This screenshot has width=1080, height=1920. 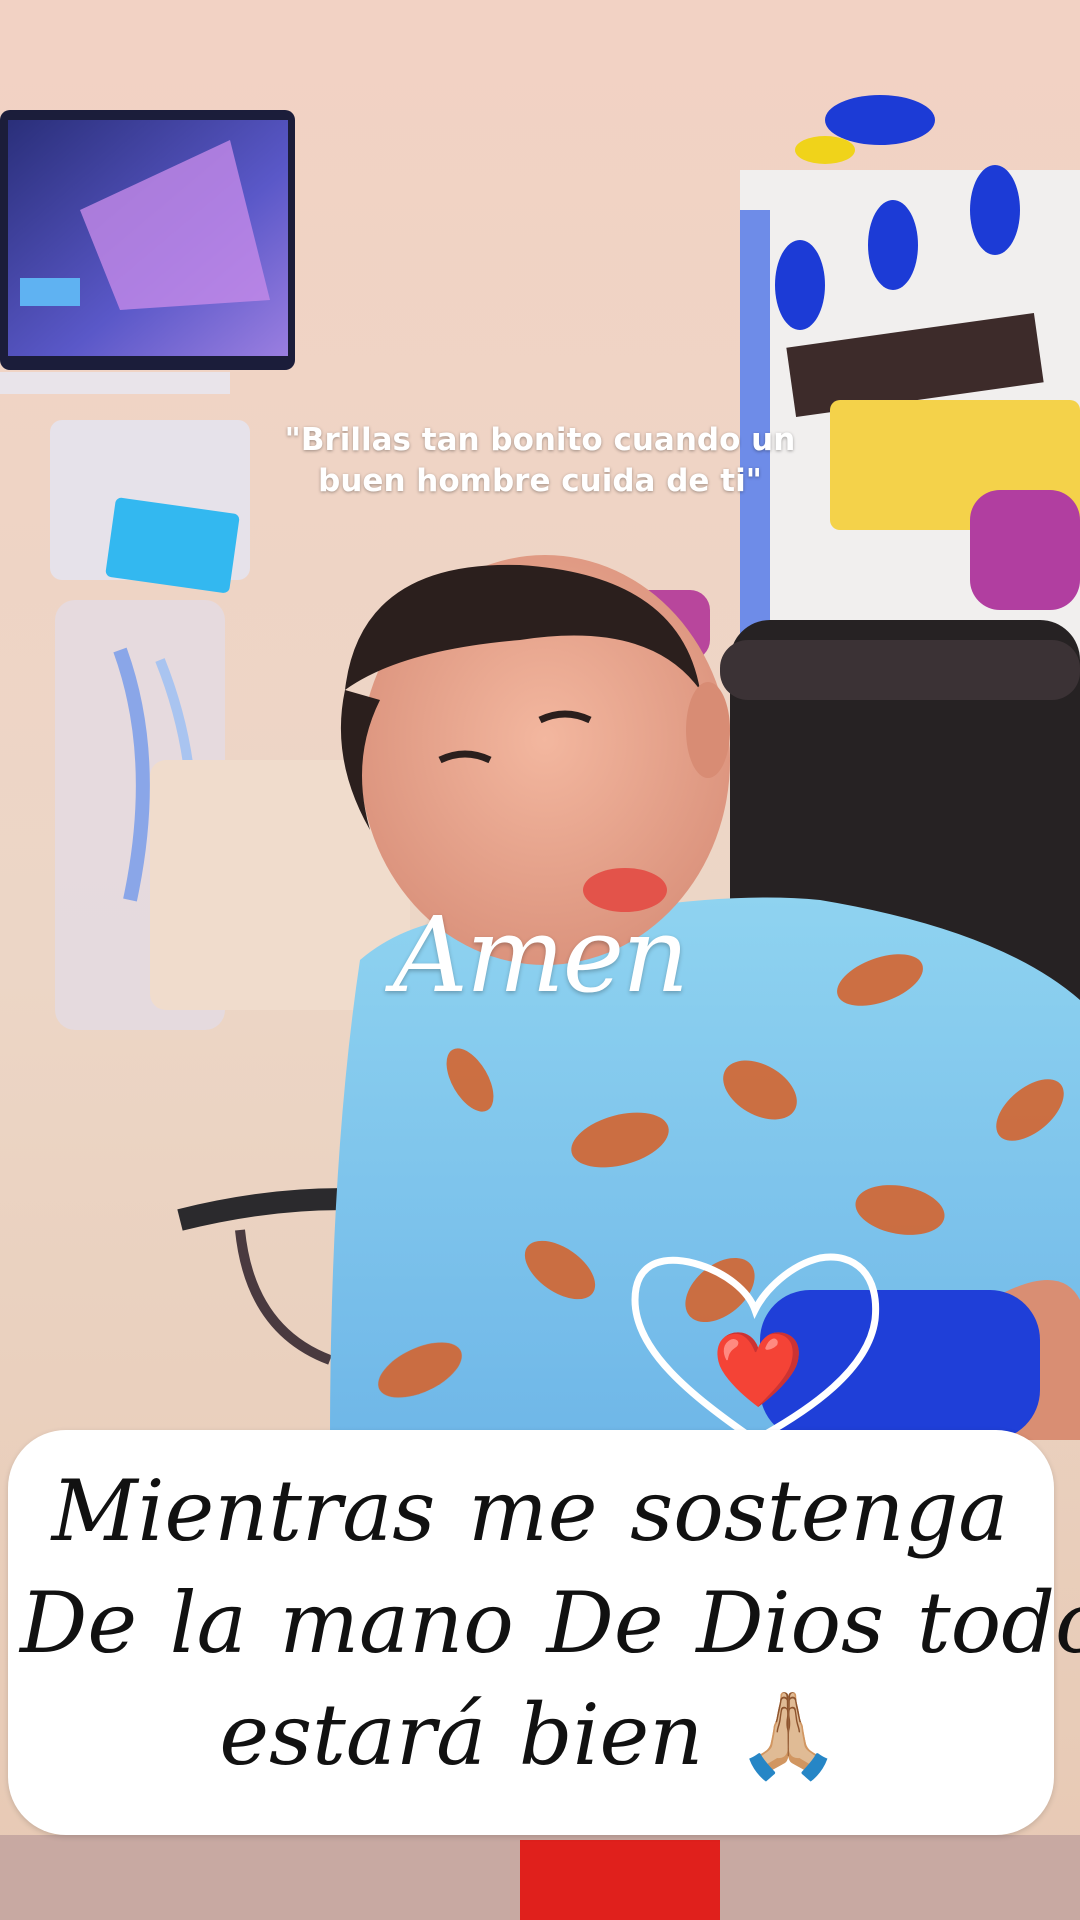 I want to click on red-object, so click(x=620, y=1880).